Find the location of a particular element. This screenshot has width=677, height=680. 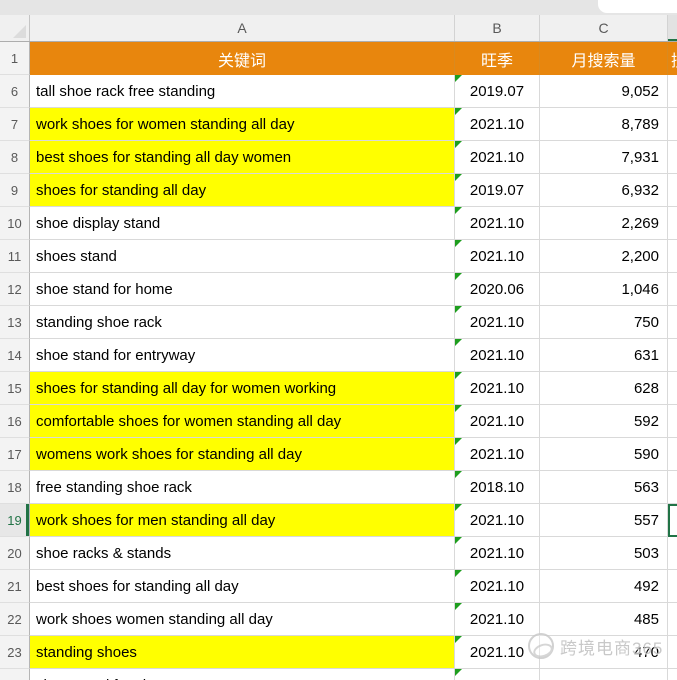

row-number: 12 is located at coordinates (15, 289).